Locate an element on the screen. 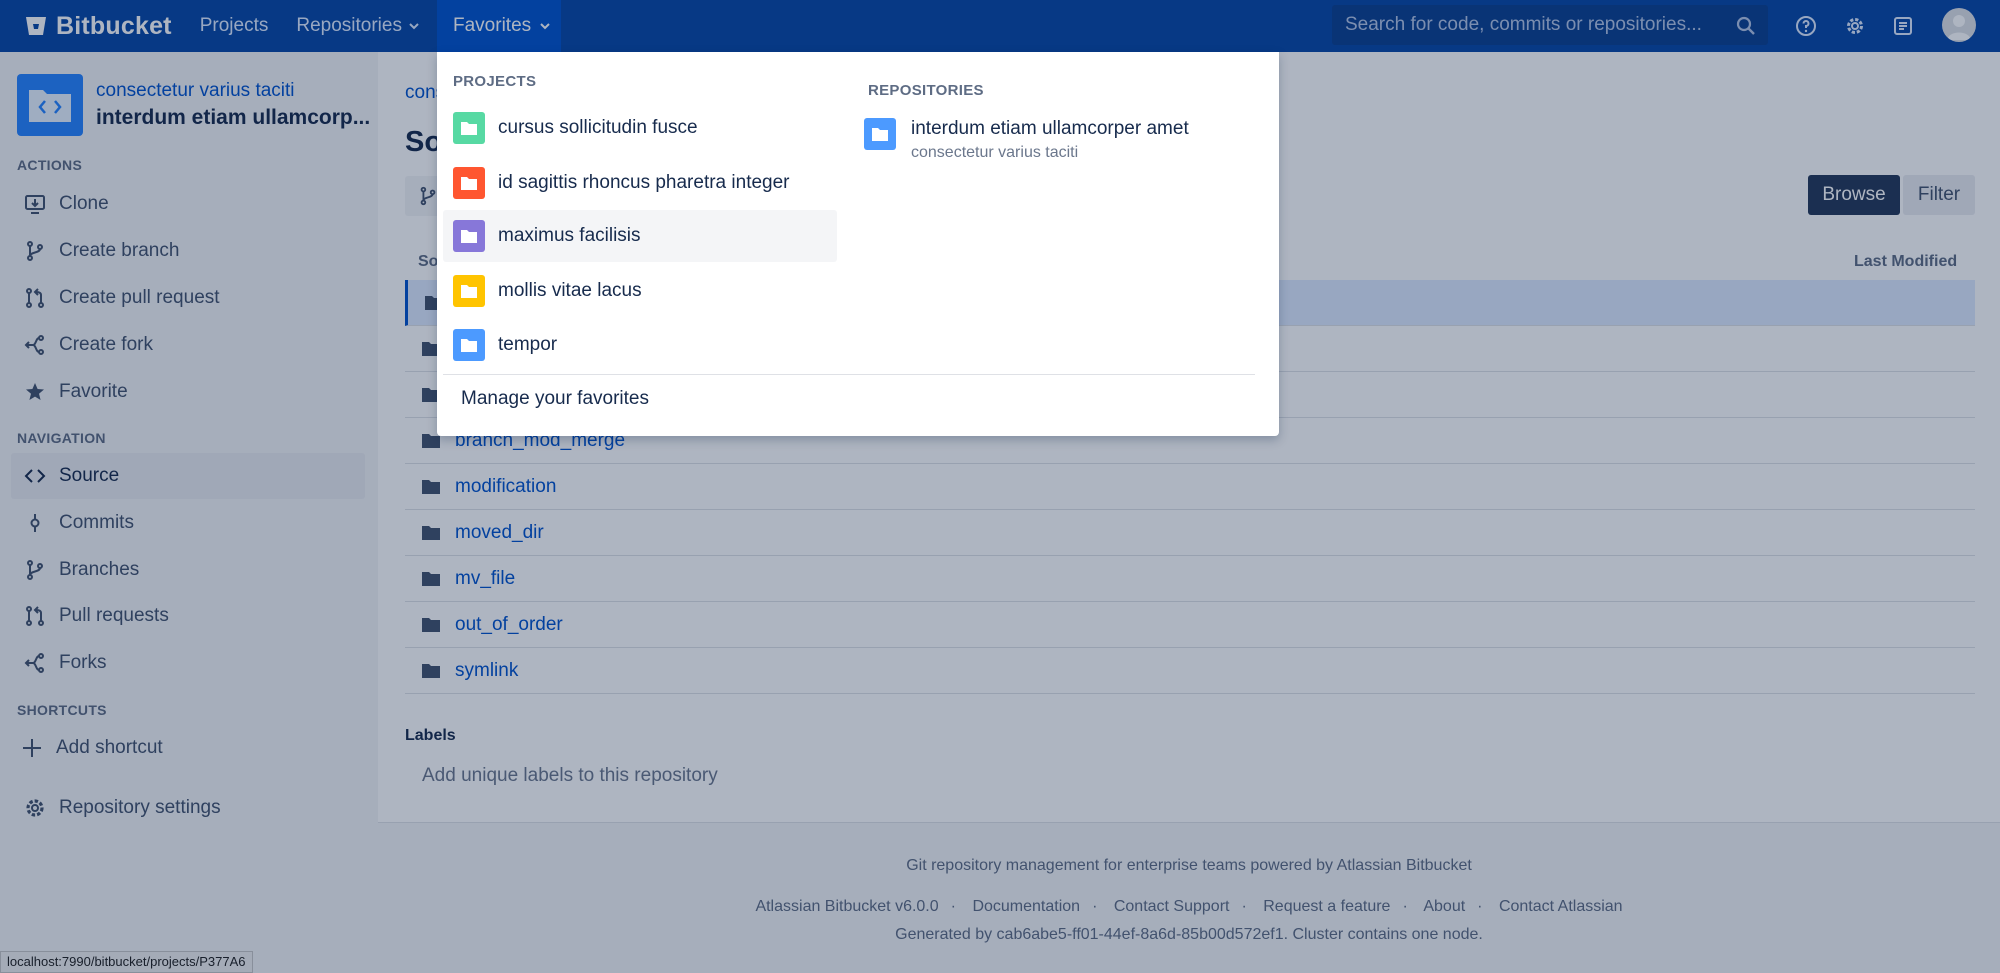  add-labels-link: Add unique labels to this repository is located at coordinates (570, 776).